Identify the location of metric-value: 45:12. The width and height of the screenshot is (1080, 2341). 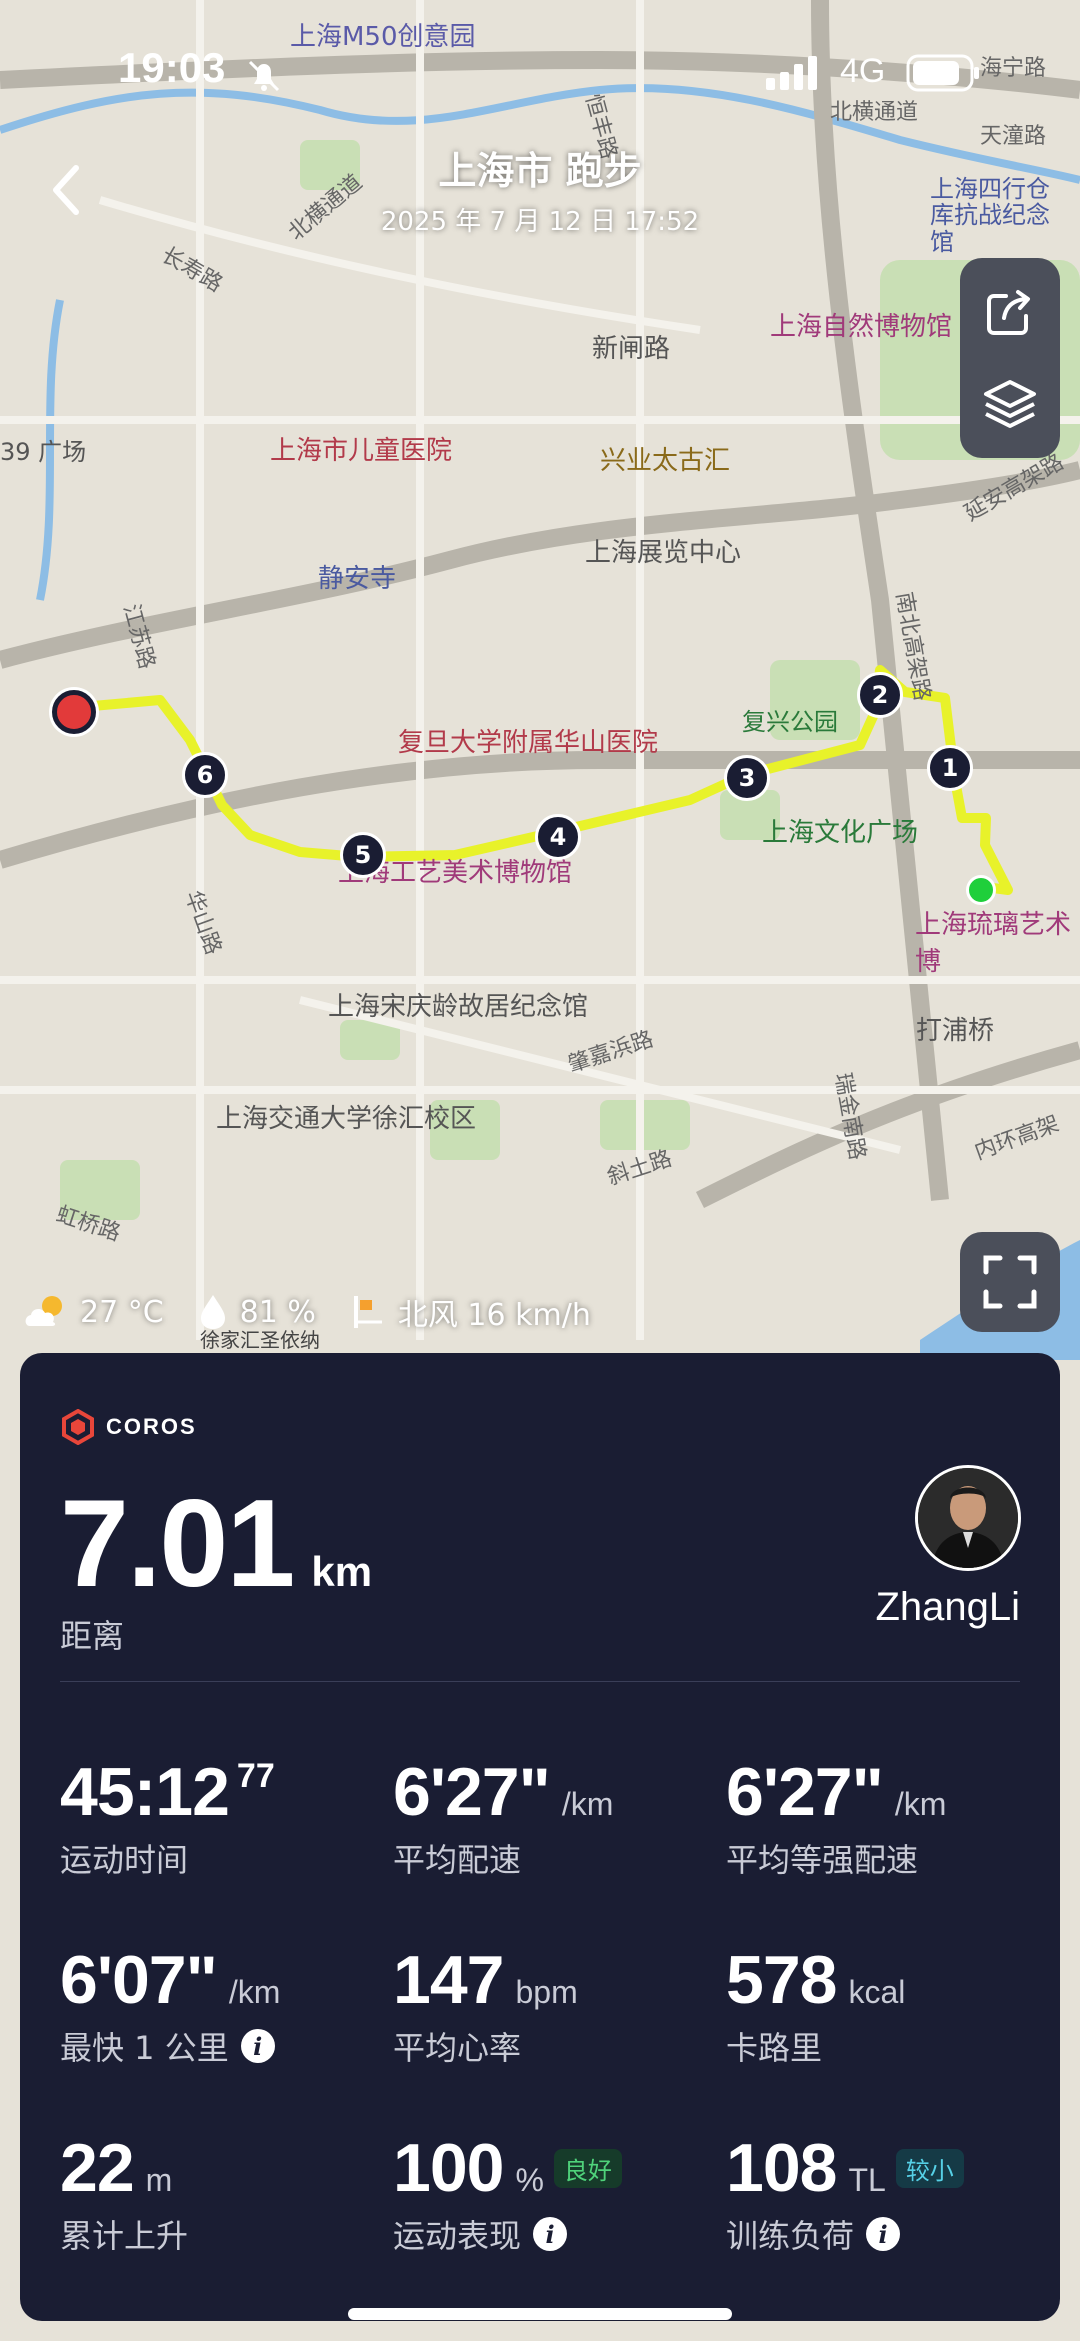
(145, 1792).